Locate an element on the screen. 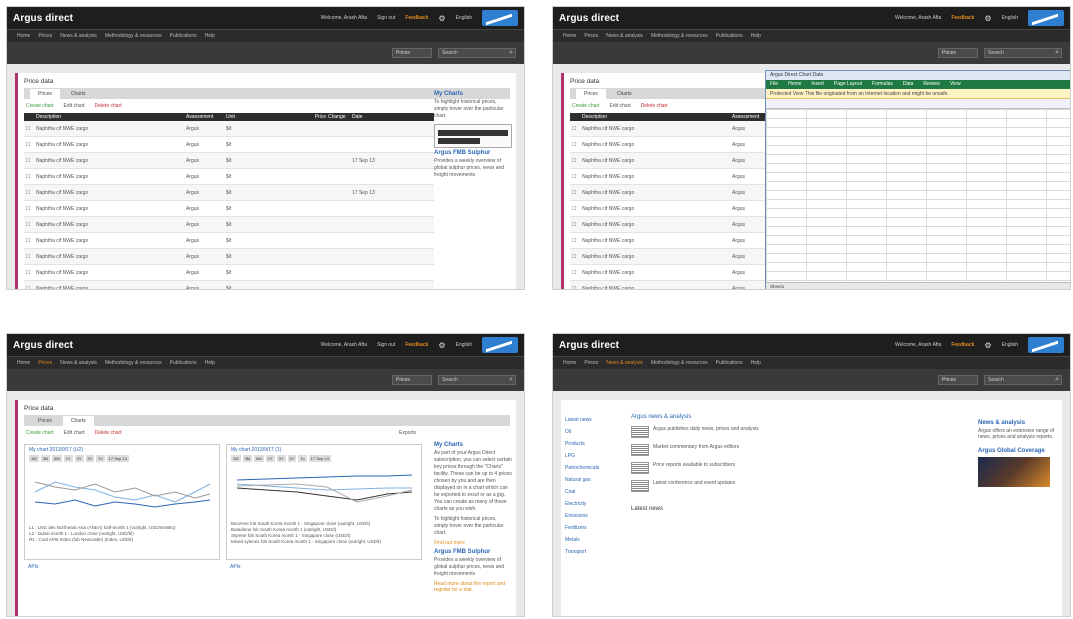 The height and width of the screenshot is (619, 1073). news-category-link: Latest news is located at coordinates (595, 420).